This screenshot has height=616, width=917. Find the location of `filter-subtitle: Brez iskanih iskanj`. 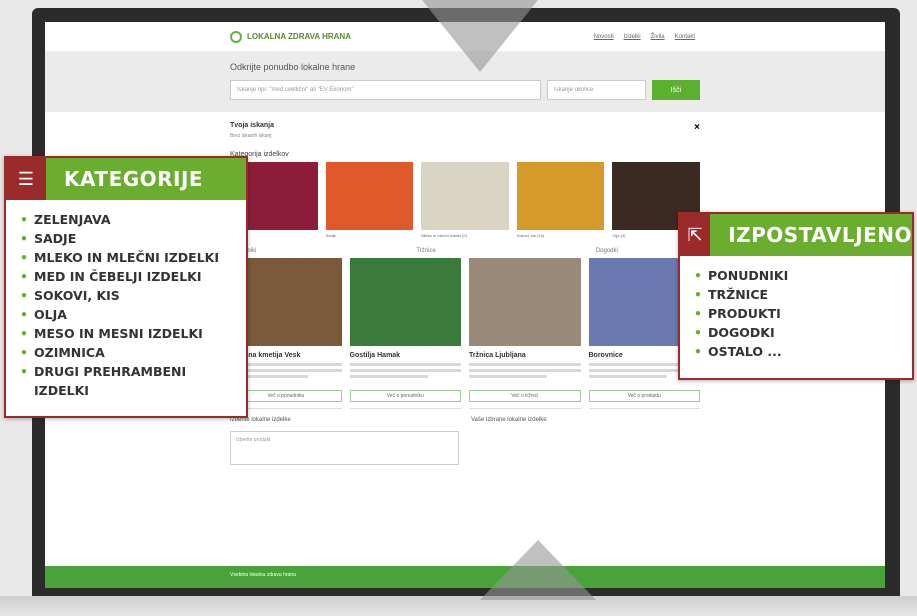

filter-subtitle: Brez iskanih iskanj is located at coordinates (251, 136).